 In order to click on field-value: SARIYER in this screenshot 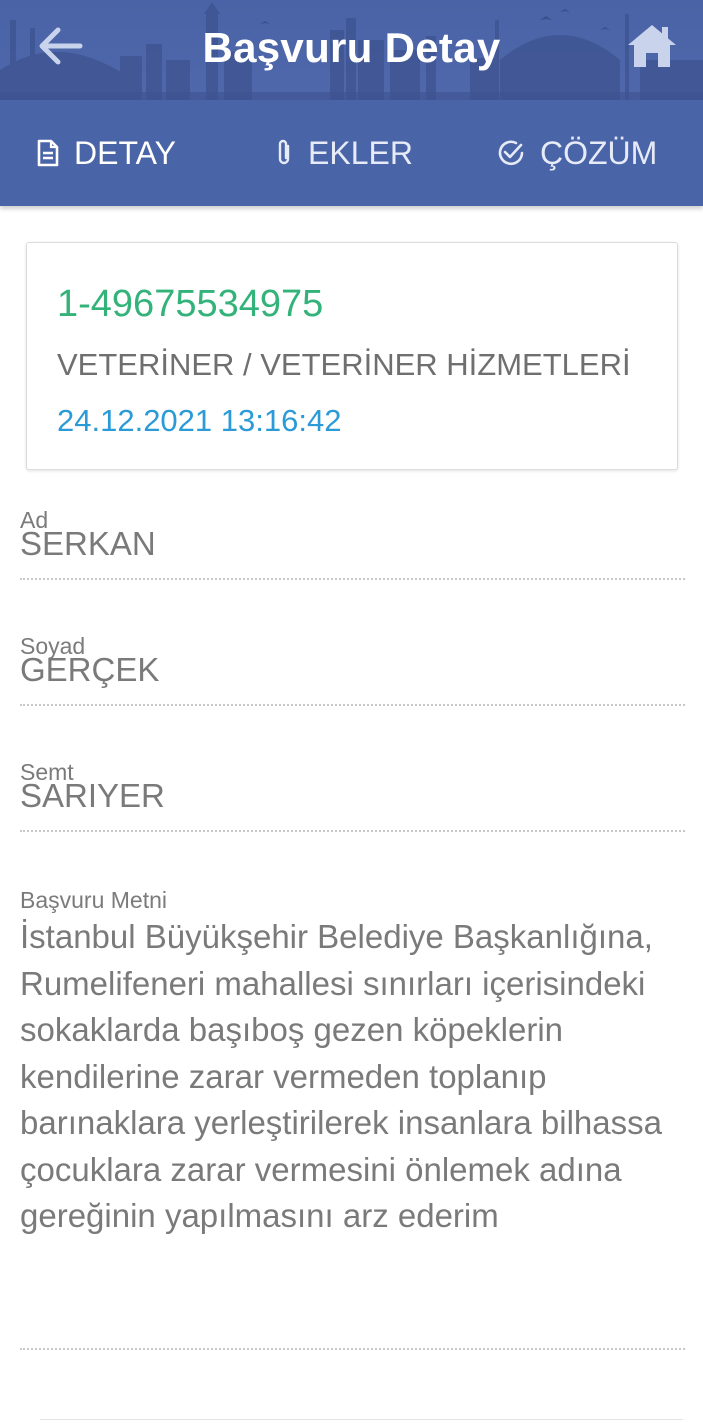, I will do `click(92, 795)`.